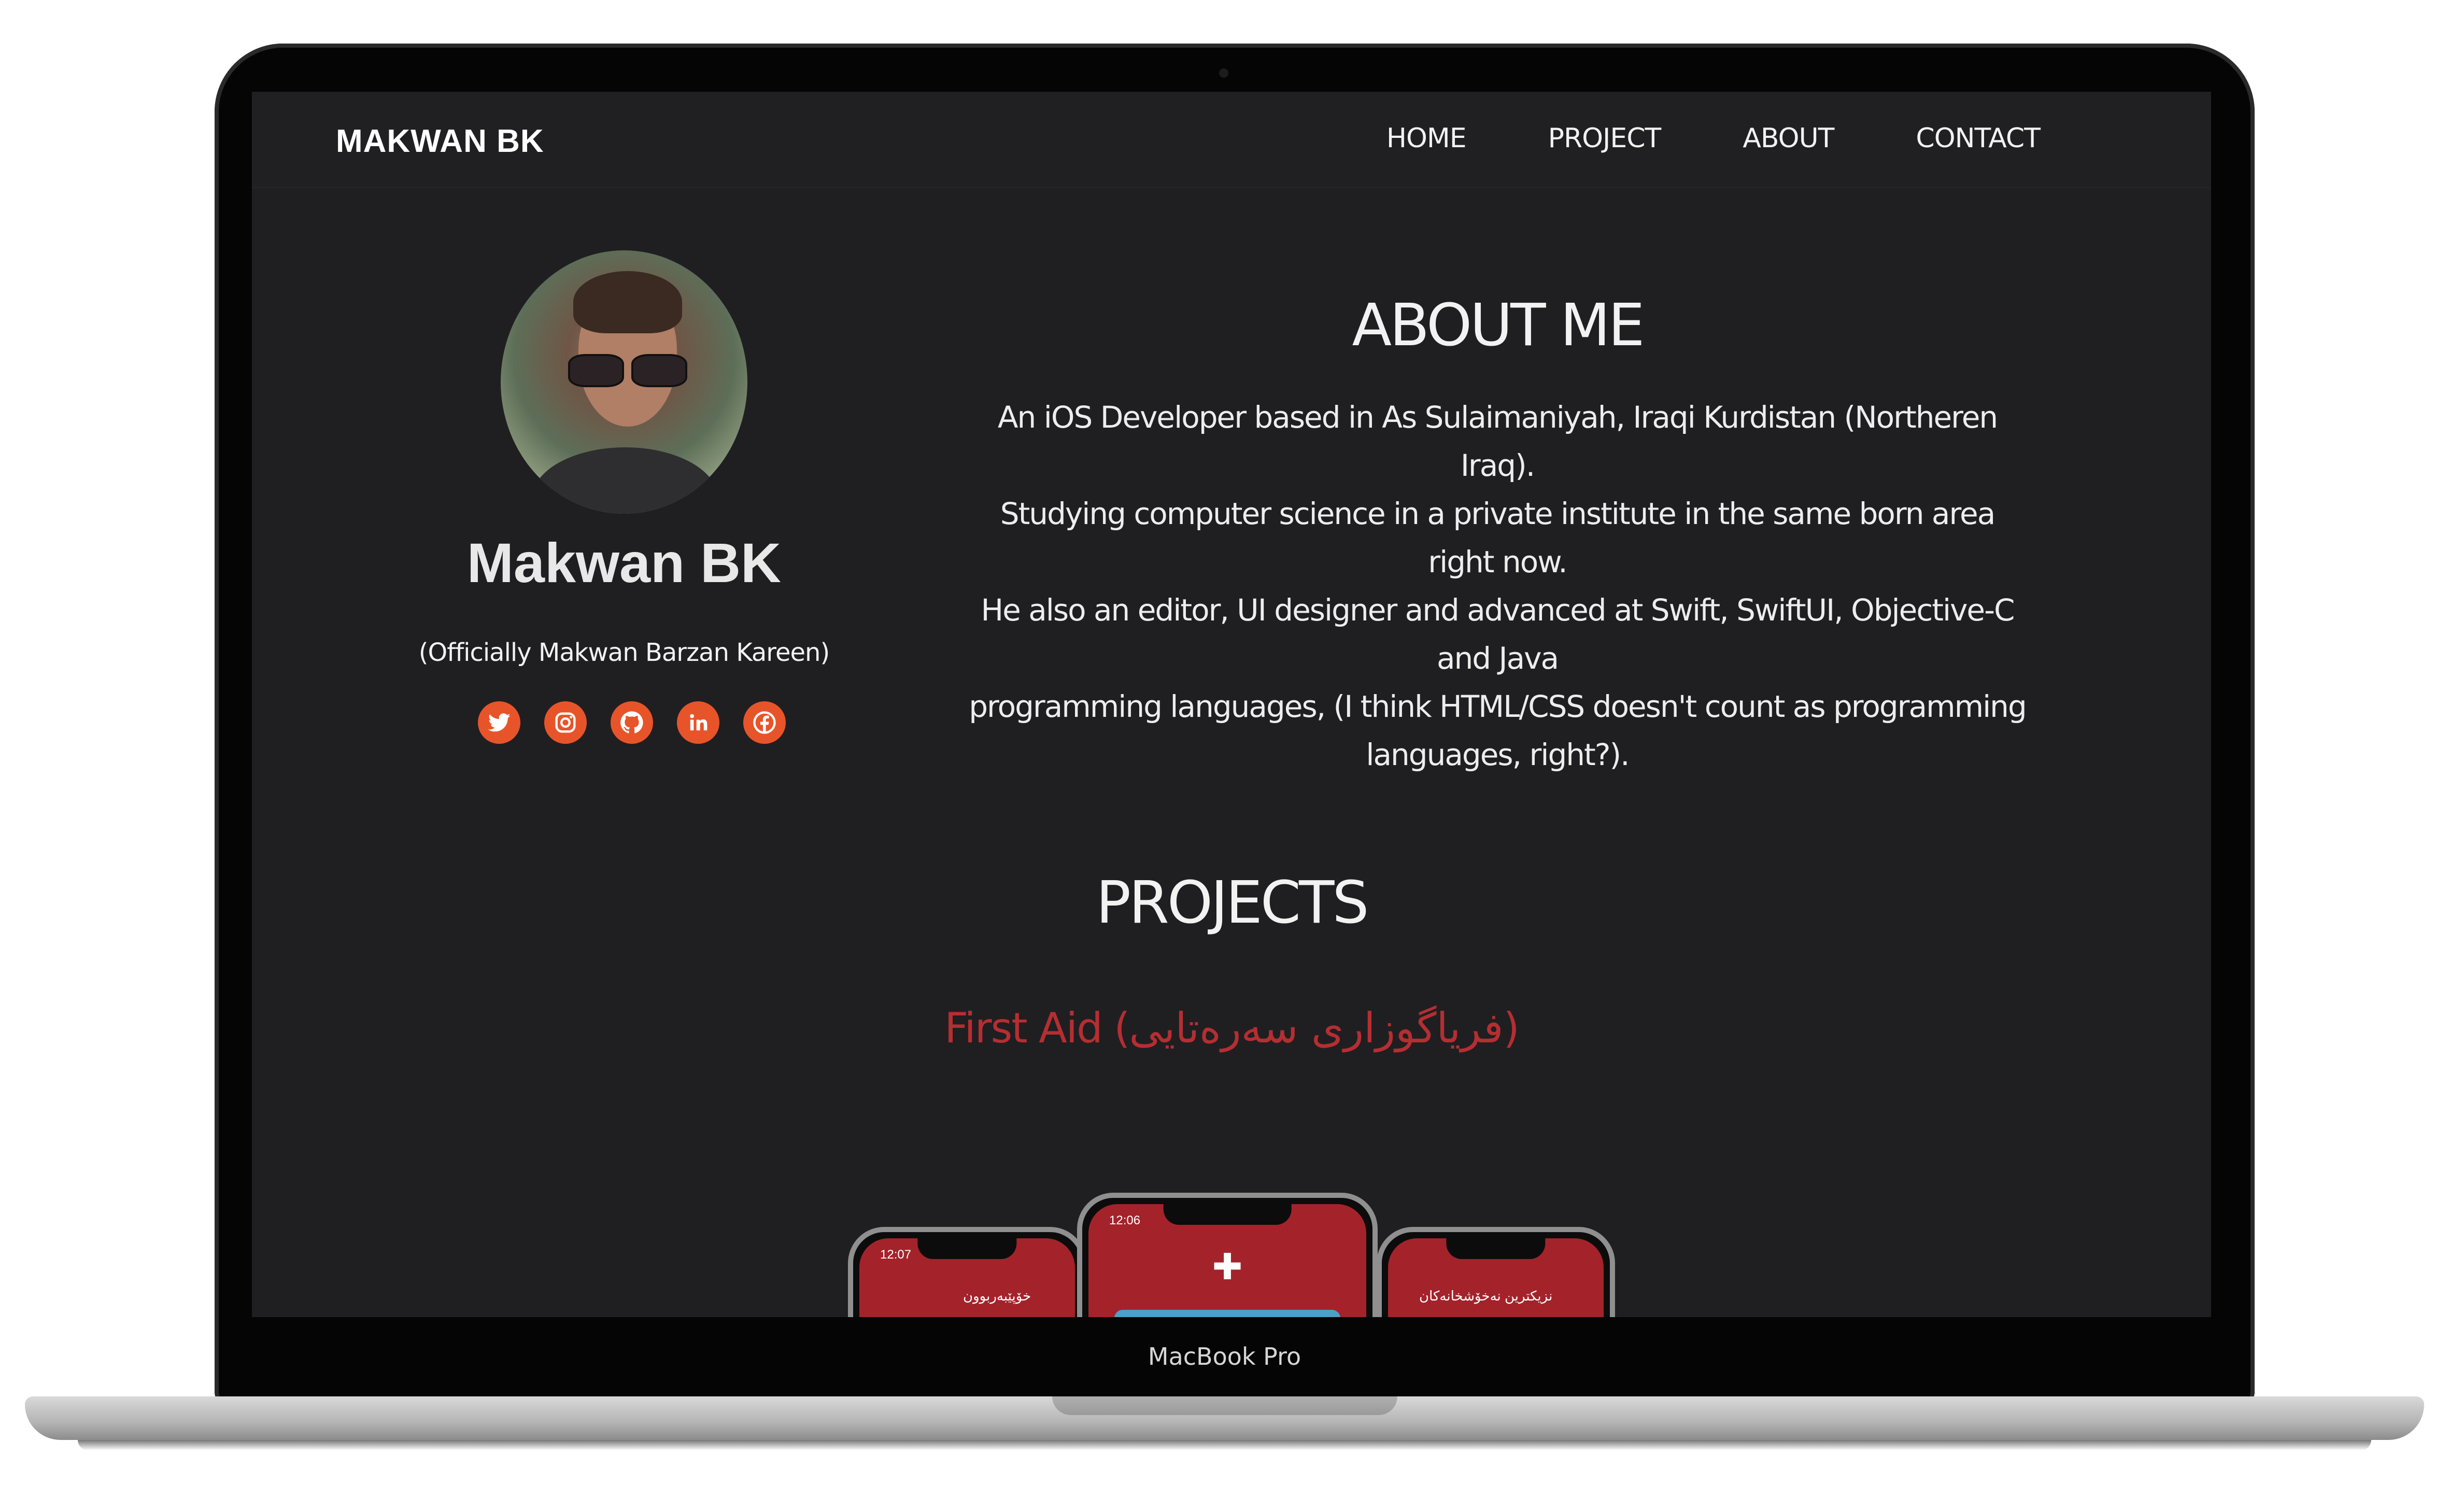 Image resolution: width=2449 pixels, height=1512 pixels. What do you see at coordinates (1223, 73) in the screenshot?
I see `camera-icon` at bounding box center [1223, 73].